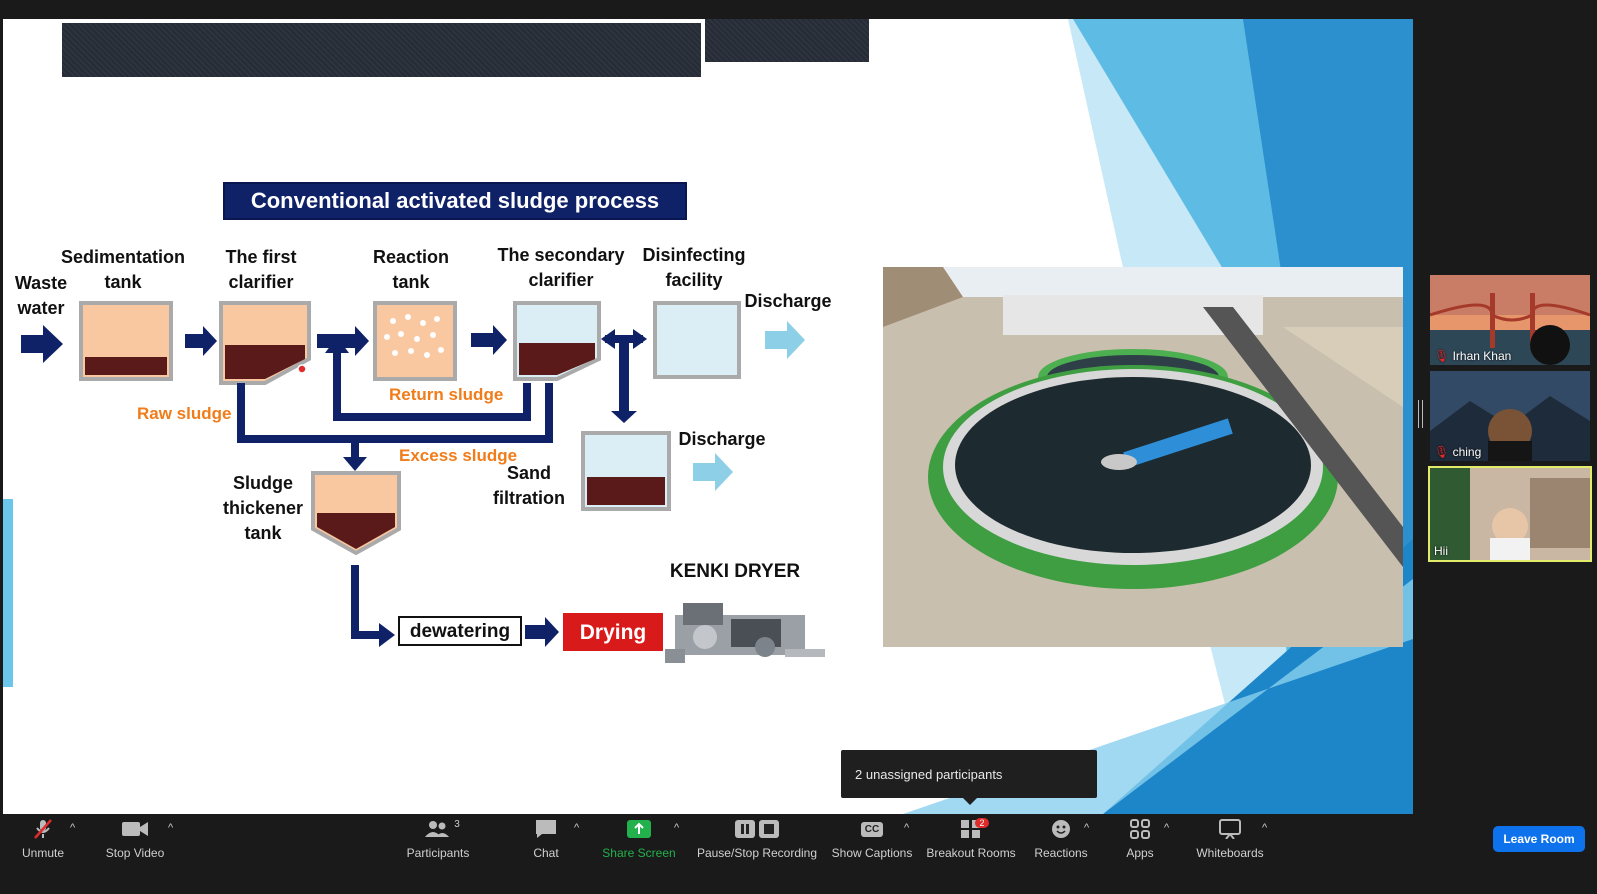  I want to click on participants-count: 3, so click(457, 824).